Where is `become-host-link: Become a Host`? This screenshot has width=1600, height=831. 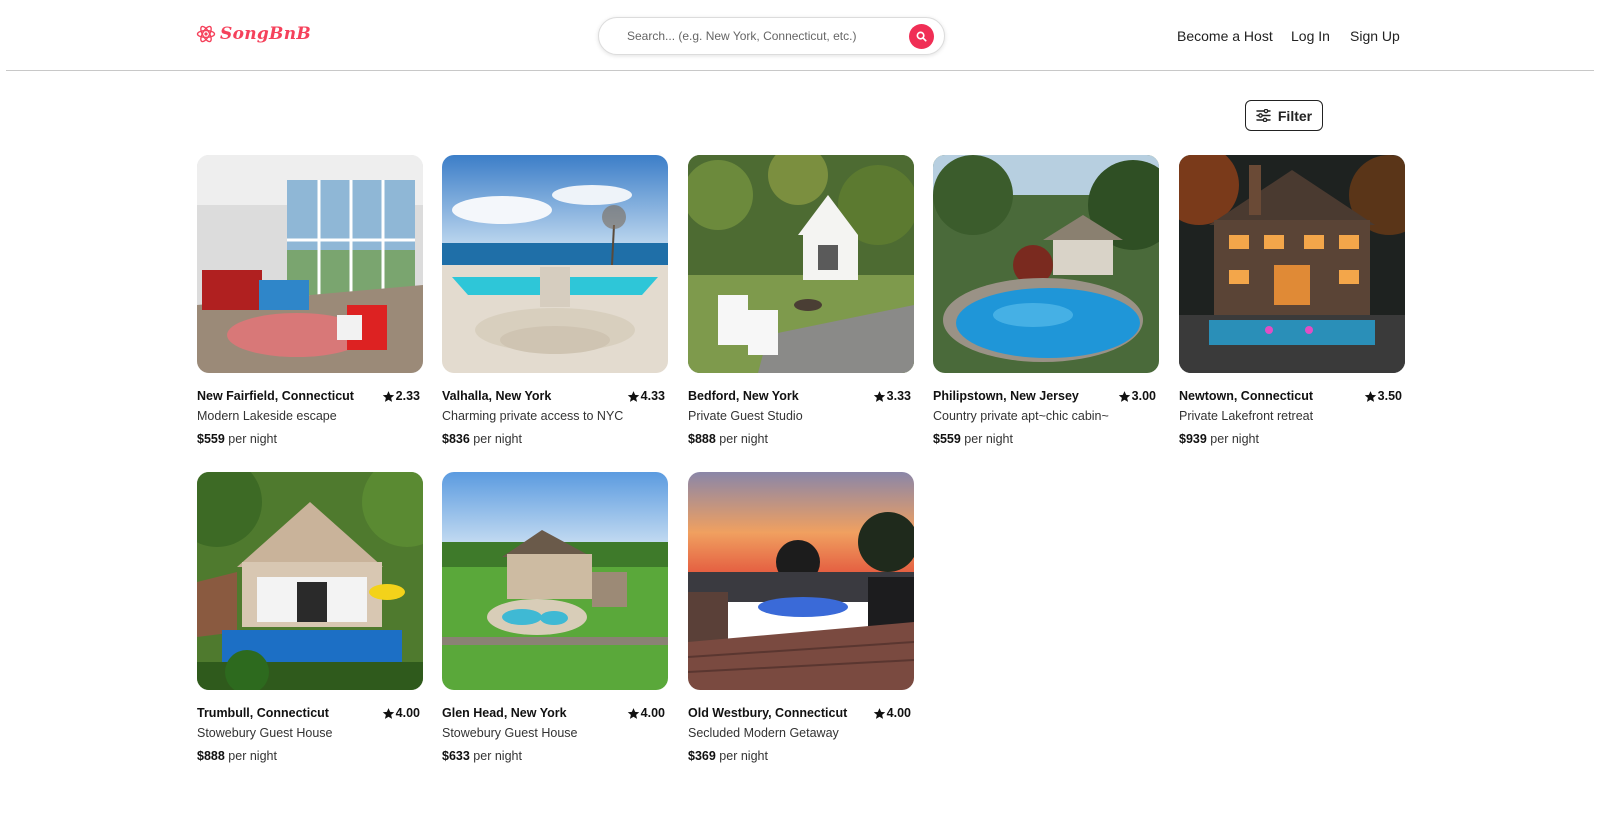 become-host-link: Become a Host is located at coordinates (1225, 36).